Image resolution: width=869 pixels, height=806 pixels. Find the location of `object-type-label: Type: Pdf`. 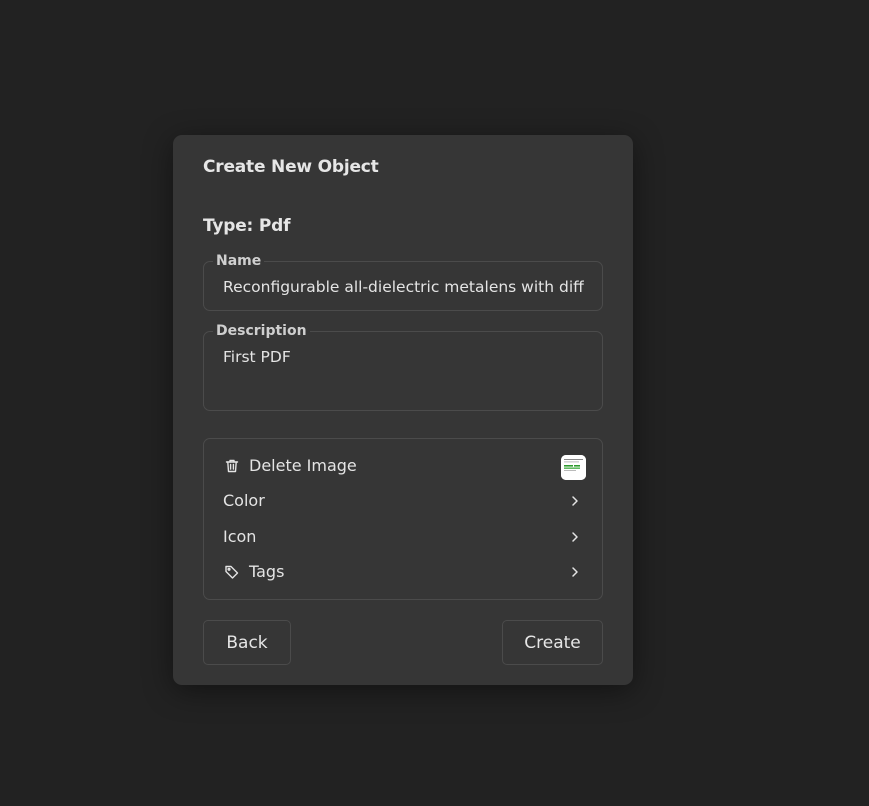

object-type-label: Type: Pdf is located at coordinates (247, 226).